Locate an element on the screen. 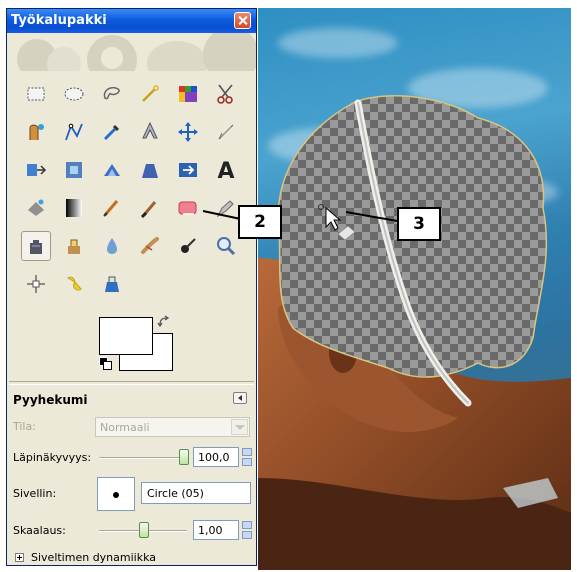  swap-colors-icon is located at coordinates (164, 322).